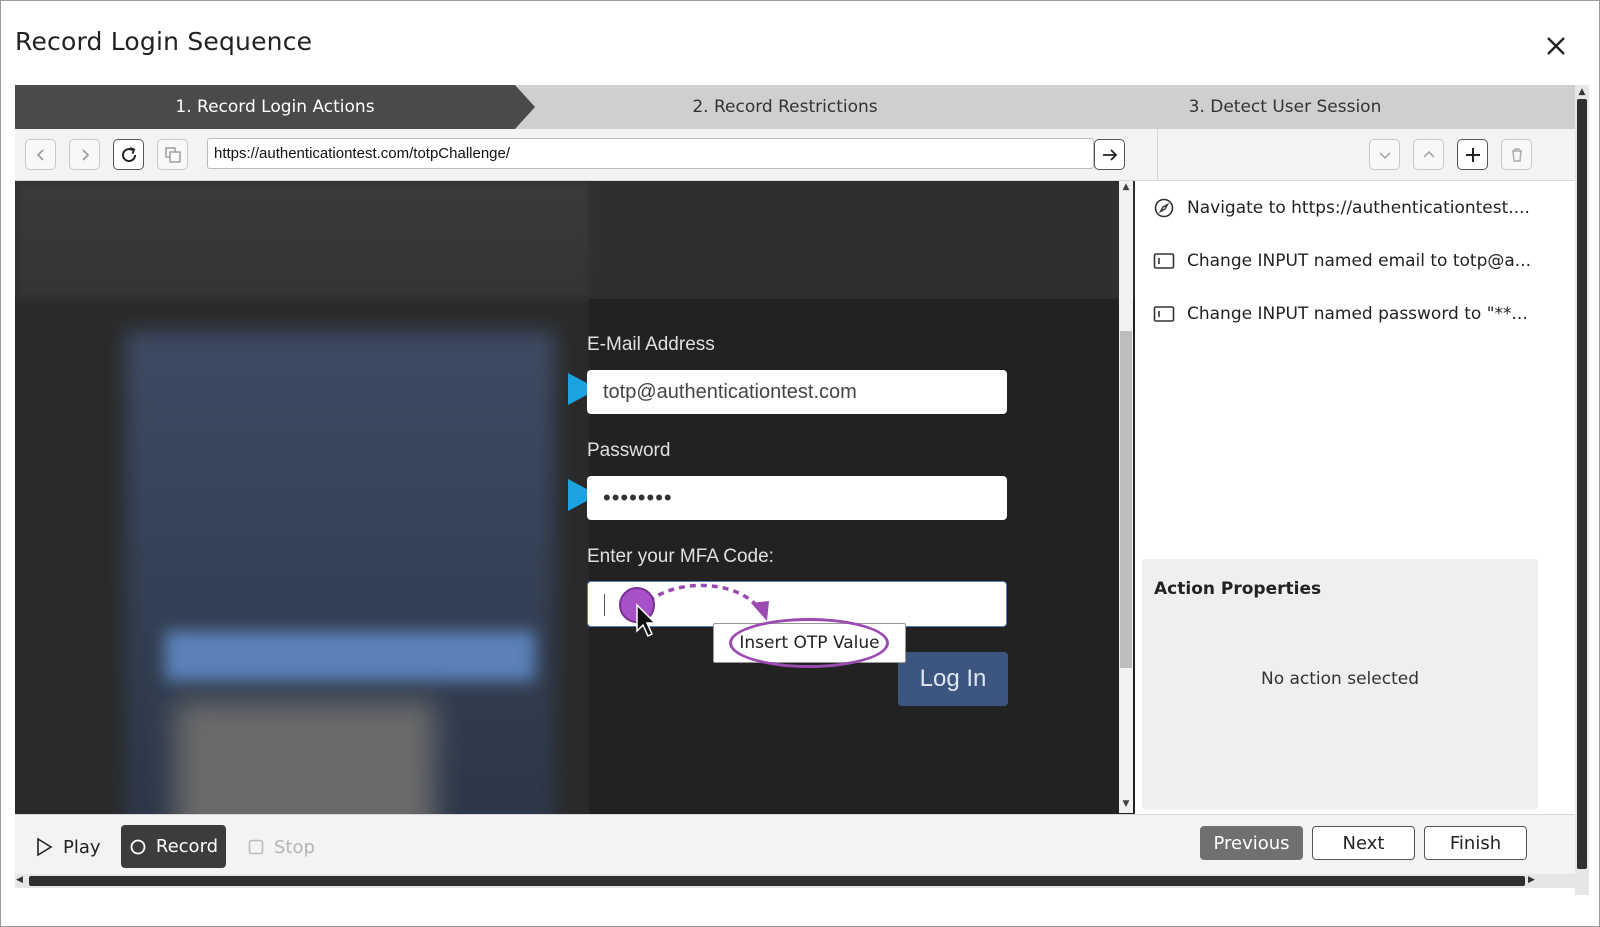  What do you see at coordinates (45, 847) in the screenshot?
I see `play-icon` at bounding box center [45, 847].